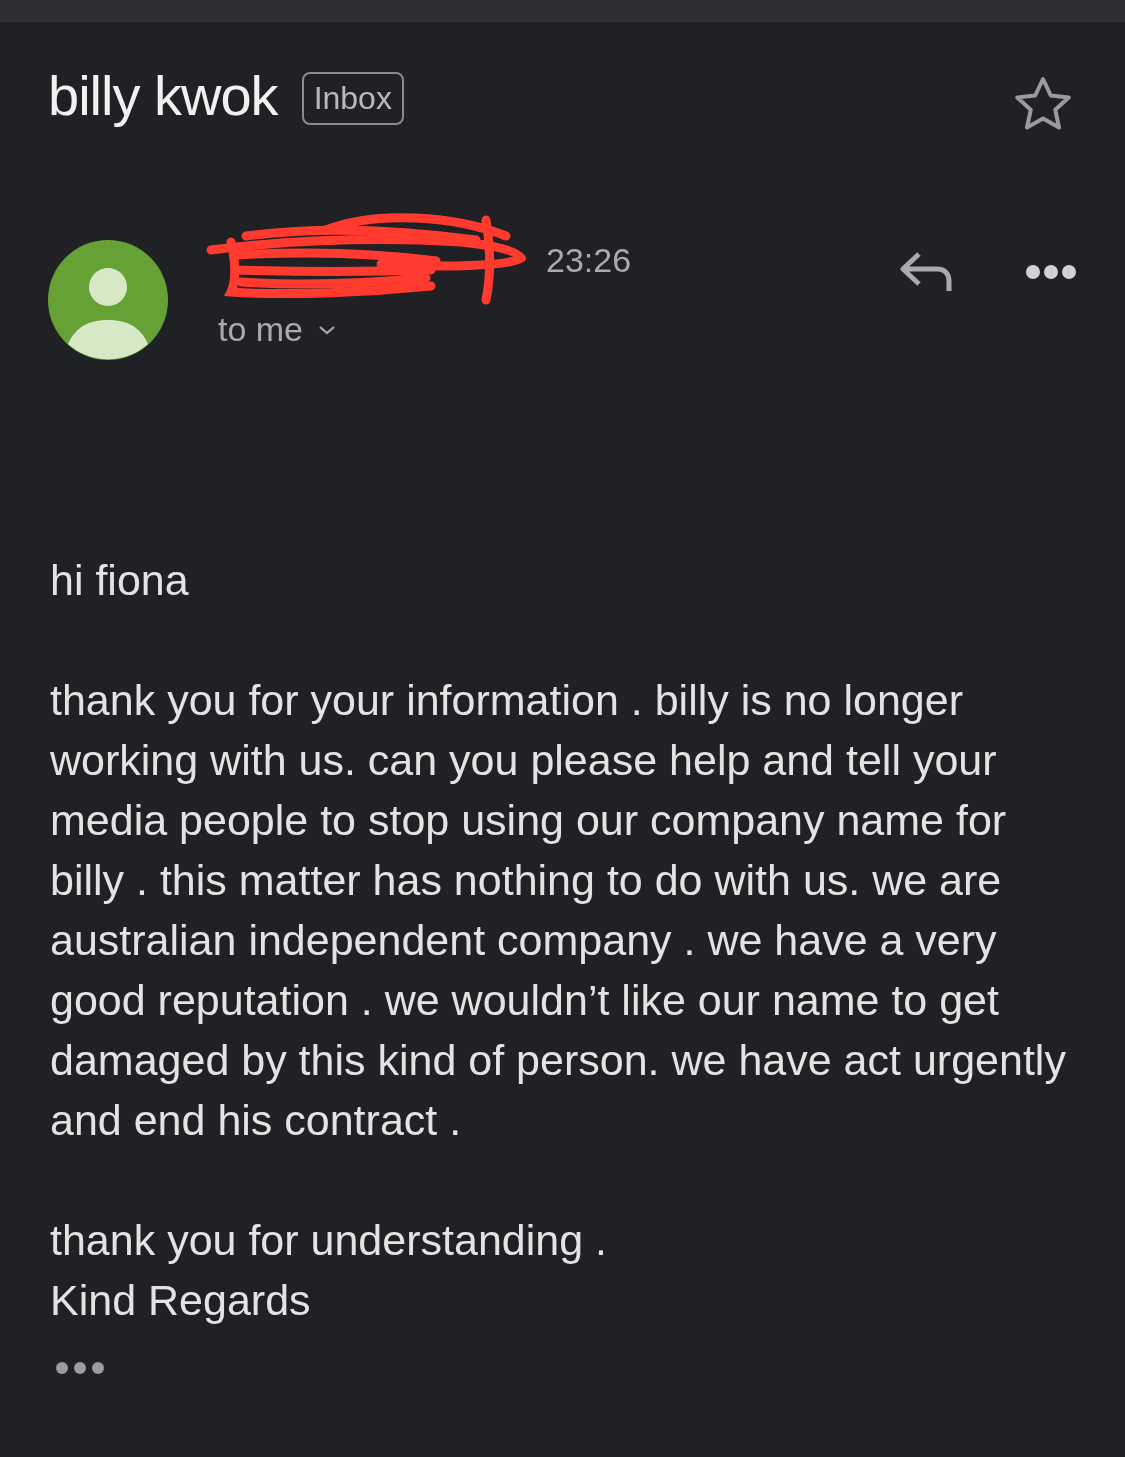 This screenshot has height=1457, width=1125. I want to click on avatar-icon, so click(108, 300).